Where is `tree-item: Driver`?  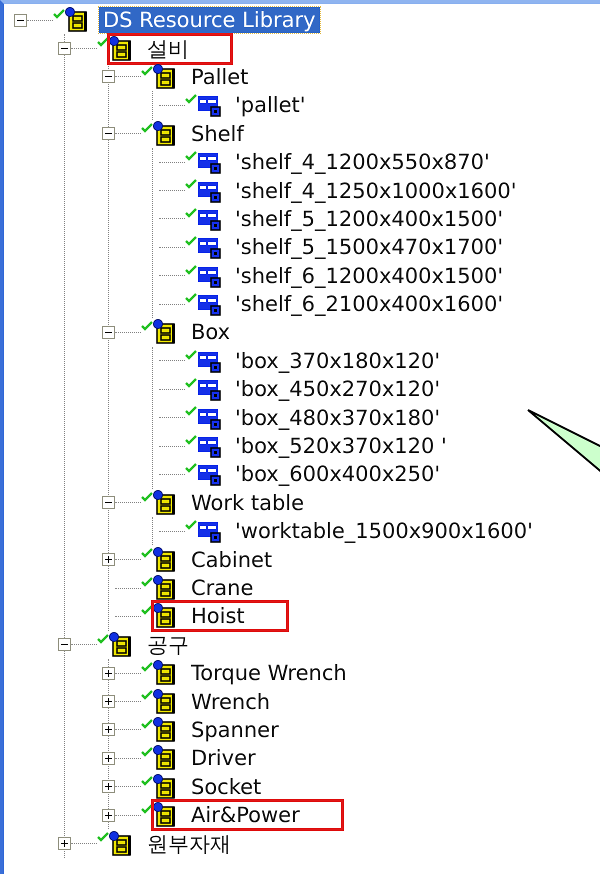
tree-item: Driver is located at coordinates (223, 758).